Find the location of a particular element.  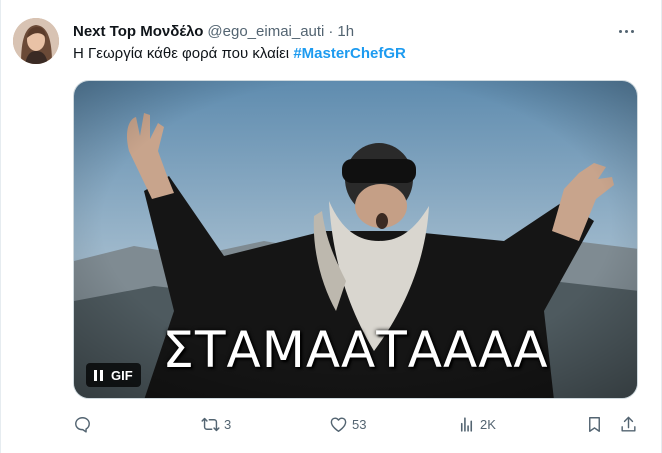

retweet-button: 3 is located at coordinates (216, 424).